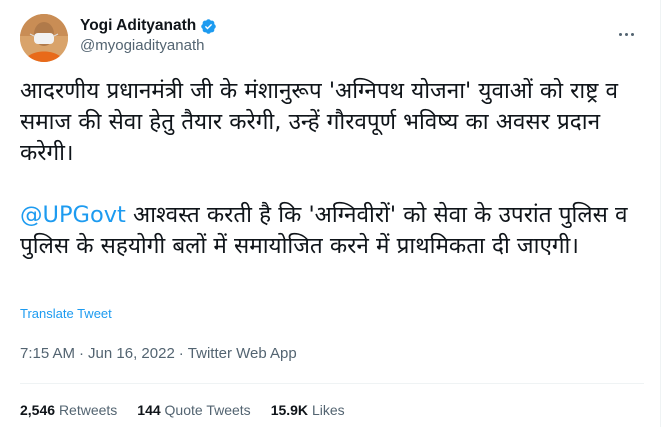 Image resolution: width=661 pixels, height=427 pixels. What do you see at coordinates (289, 410) in the screenshot?
I see `likes-count: 15.9K` at bounding box center [289, 410].